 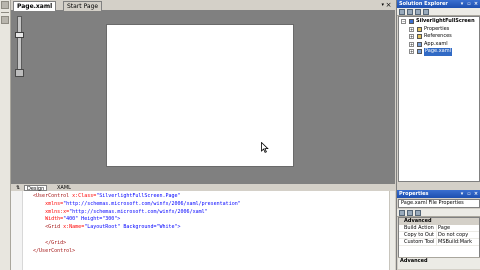 What do you see at coordinates (426, 12) in the screenshot?
I see `view-code-icon` at bounding box center [426, 12].